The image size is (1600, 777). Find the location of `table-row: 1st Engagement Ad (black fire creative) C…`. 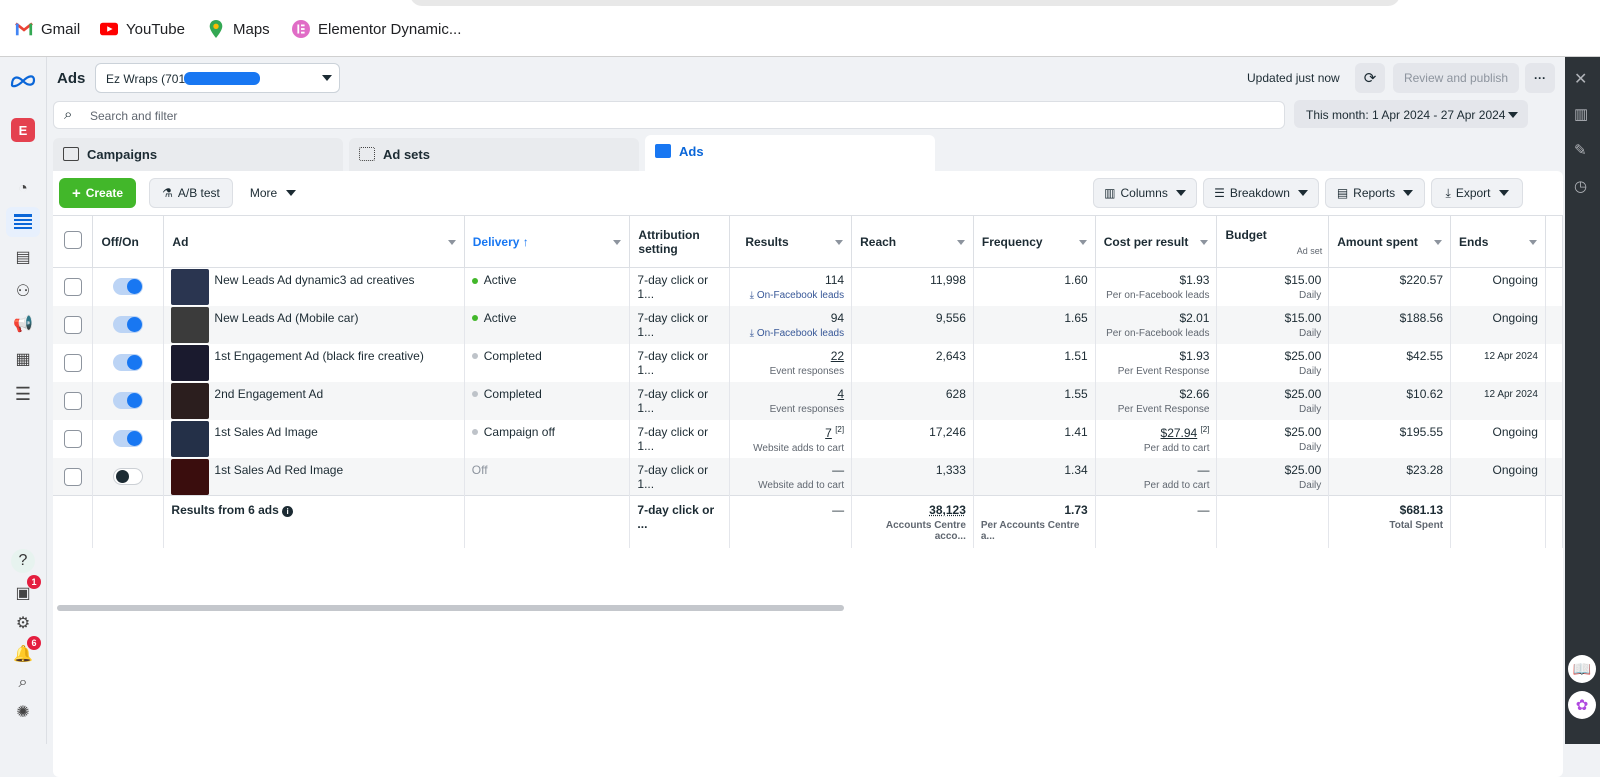

table-row: 1st Engagement Ad (black fire creative) C… is located at coordinates (808, 363).